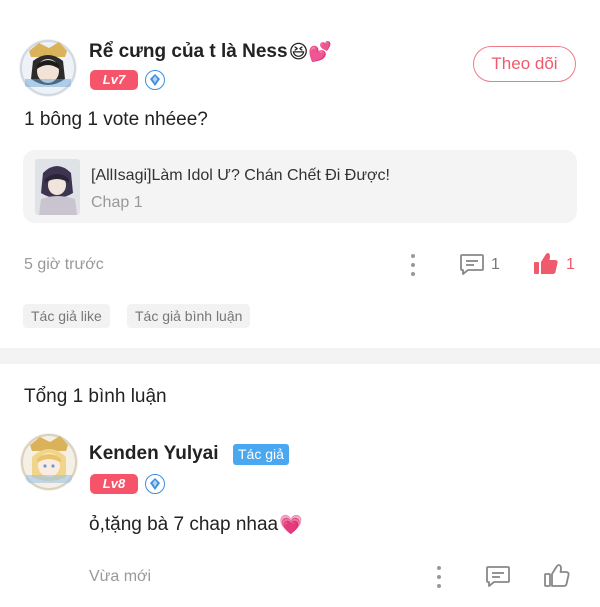 Image resolution: width=600 pixels, height=607 pixels. I want to click on comic-chapter: Chap 1, so click(117, 202).